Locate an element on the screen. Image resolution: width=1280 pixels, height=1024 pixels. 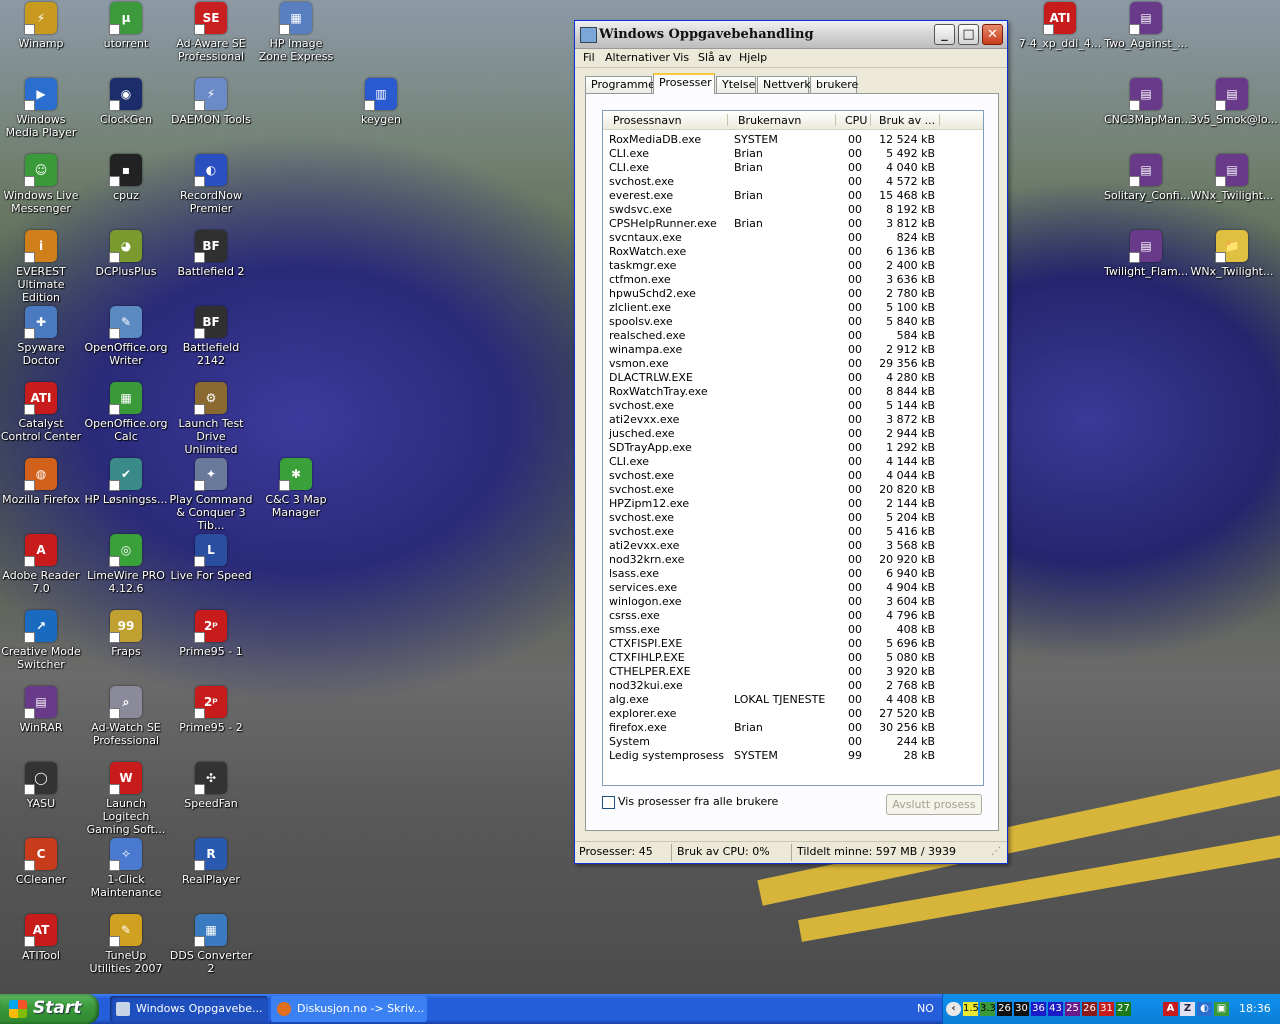
desktop-icon: ✎ OpenOffice.org Writer is located at coordinates (126, 336).